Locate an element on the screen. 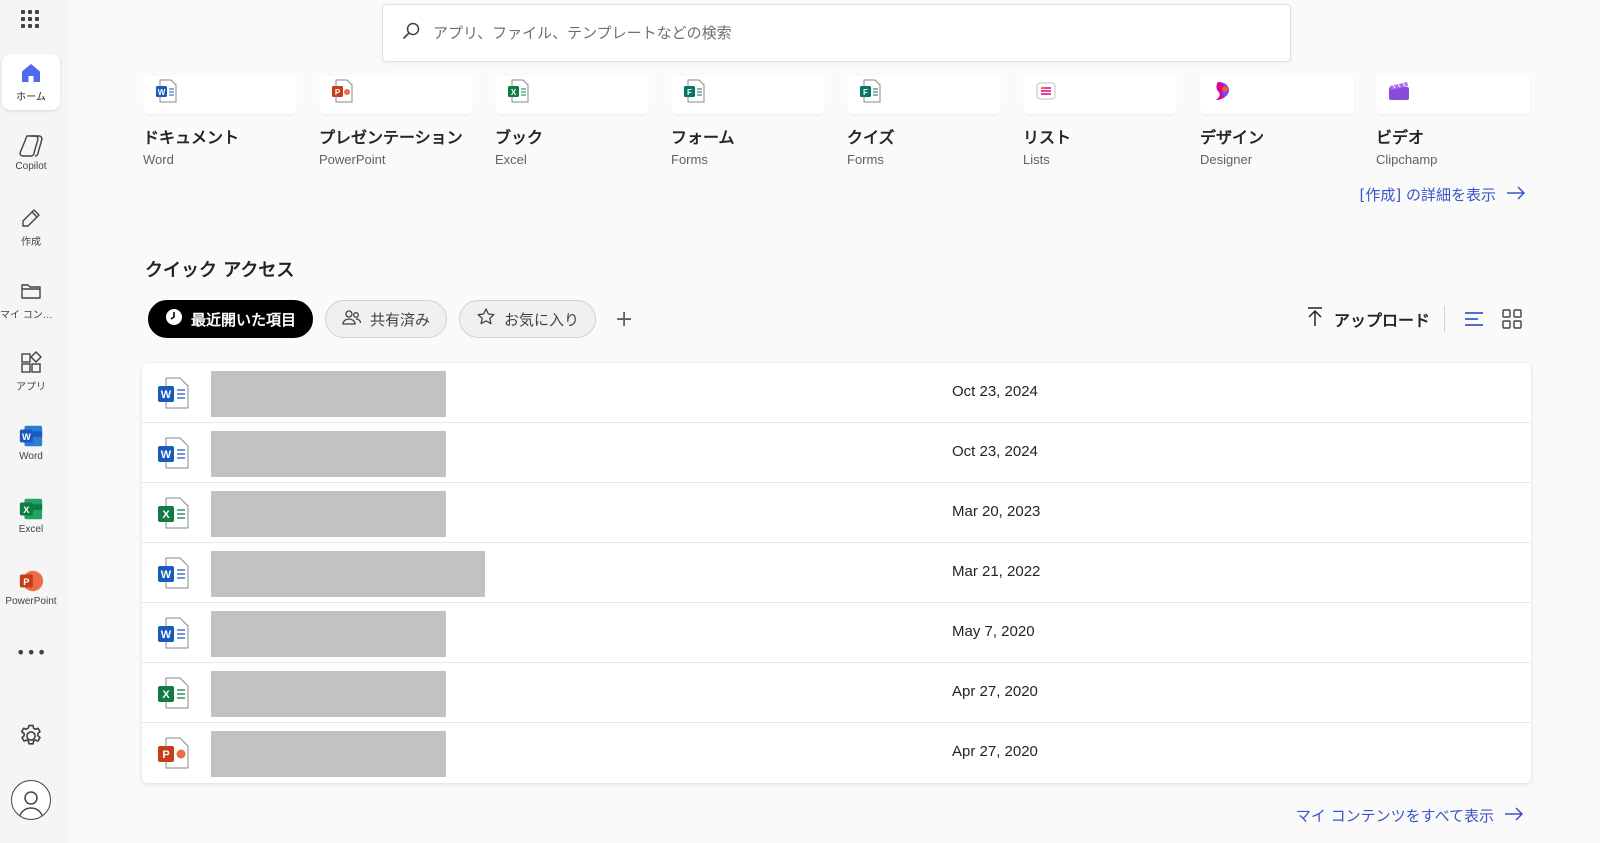  add-filter-button: + is located at coordinates (624, 319).